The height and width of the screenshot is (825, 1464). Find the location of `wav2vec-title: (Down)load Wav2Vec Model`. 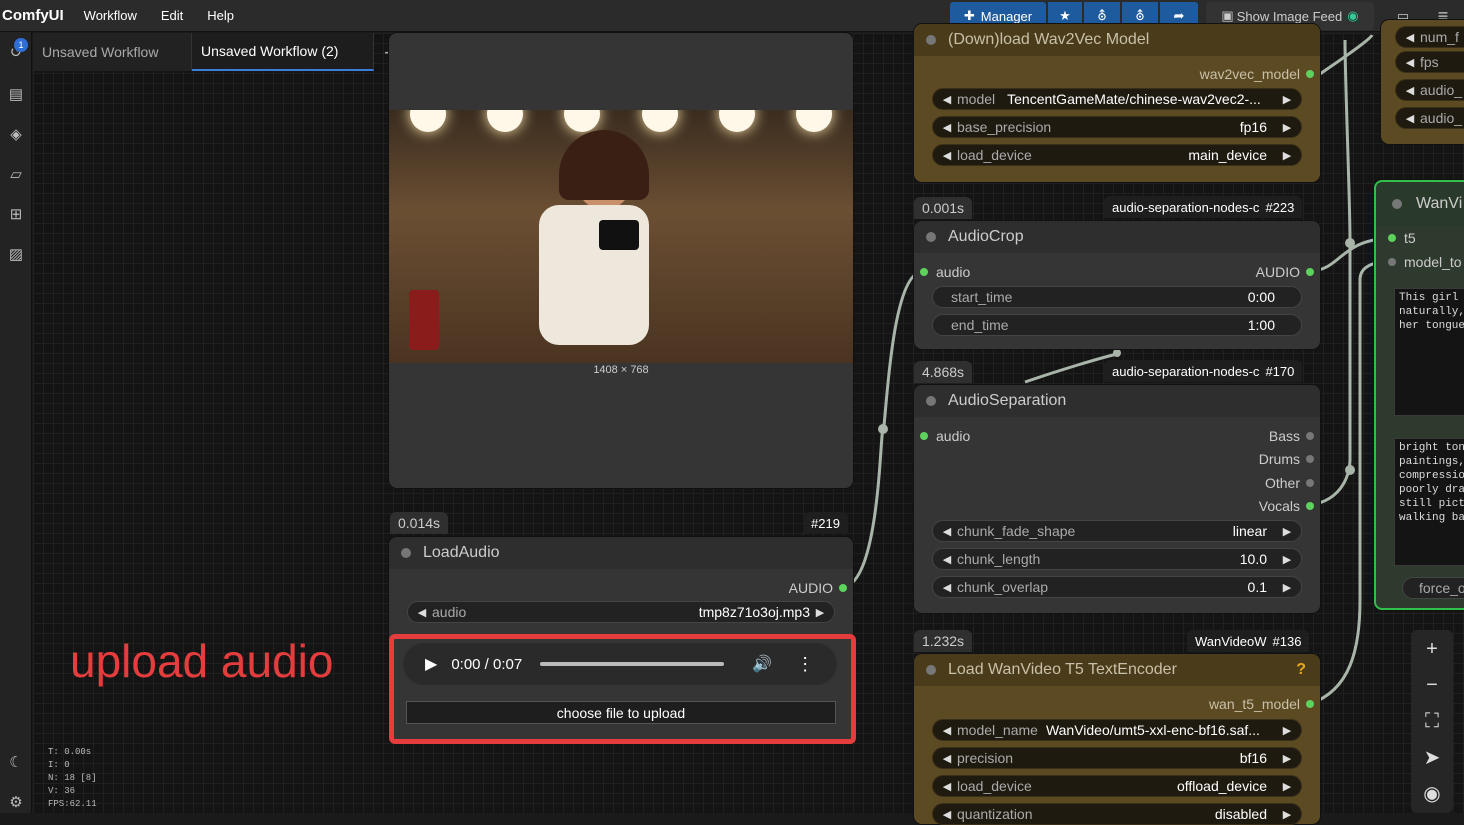

wav2vec-title: (Down)load Wav2Vec Model is located at coordinates (1117, 40).